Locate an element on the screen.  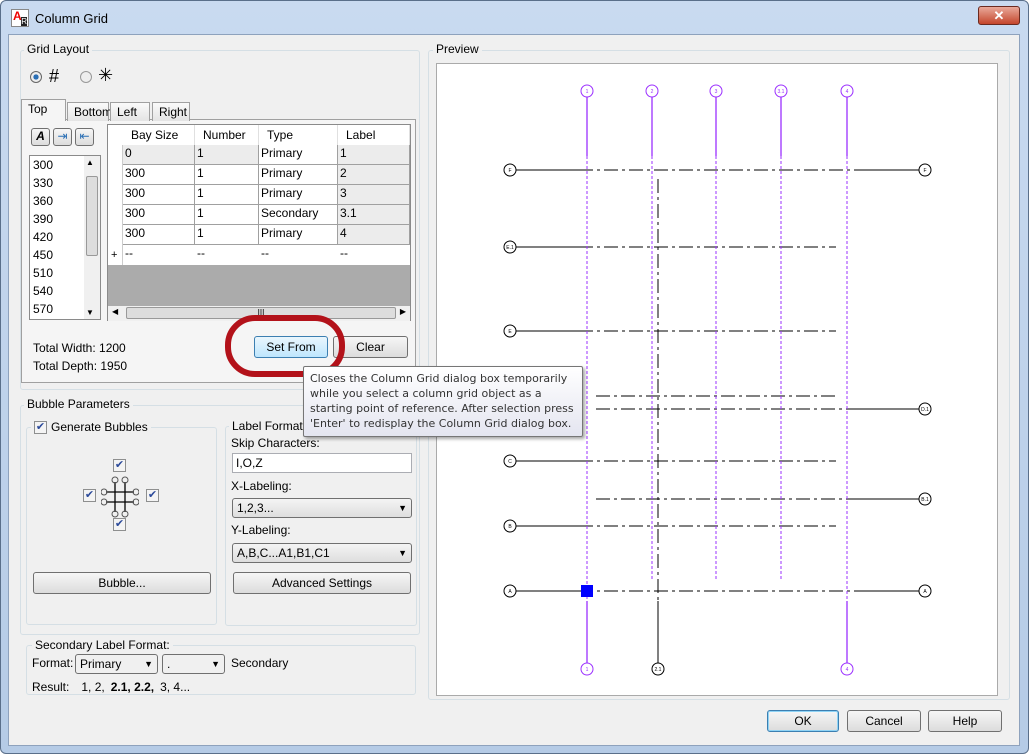
column-bubble-top-label: 1 is located at coordinates (587, 92).